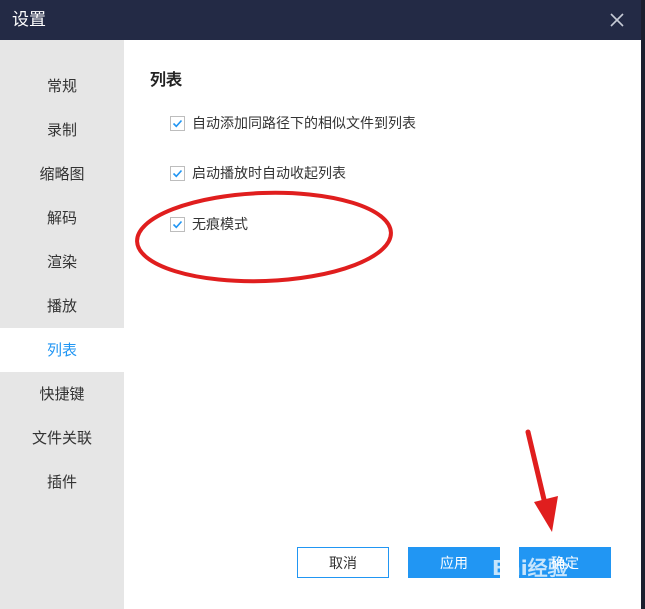 This screenshot has width=645, height=609. What do you see at coordinates (320, 20) in the screenshot?
I see `title-bar: 设置` at bounding box center [320, 20].